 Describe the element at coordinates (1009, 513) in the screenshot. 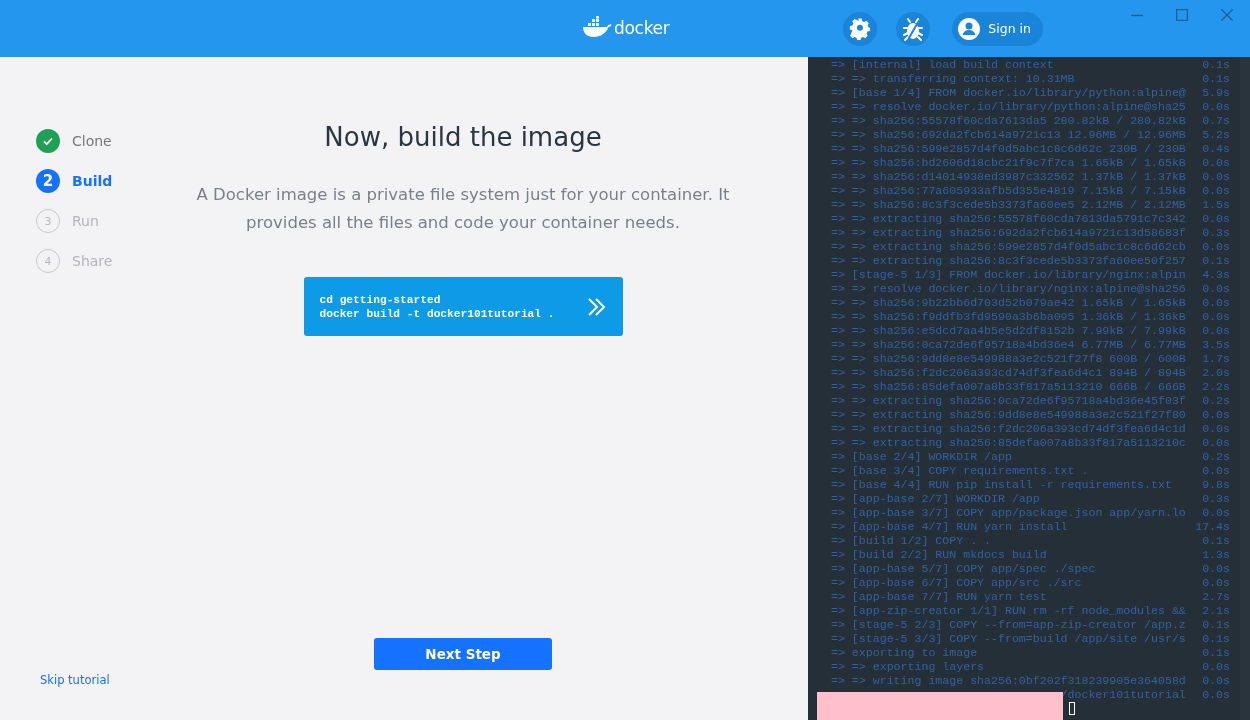

I see `log-line: => [app-base 3/7] COPY app/package.json app/yarn.lo` at that location.